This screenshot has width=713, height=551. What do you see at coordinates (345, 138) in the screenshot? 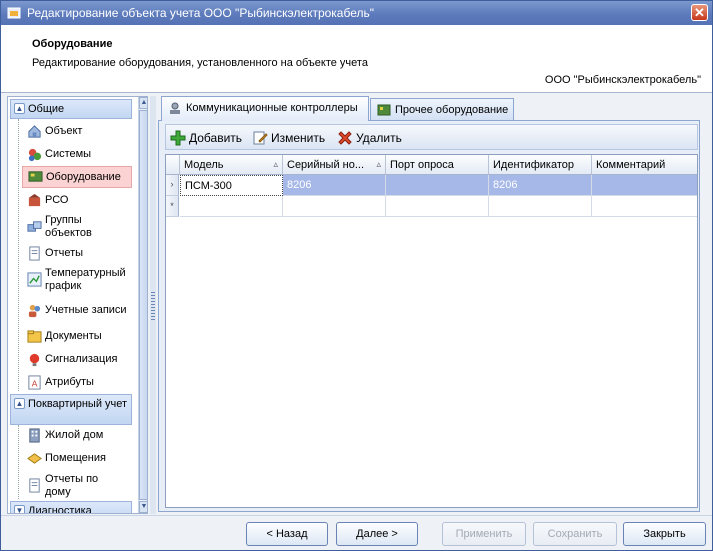
I see `delete-icon` at bounding box center [345, 138].